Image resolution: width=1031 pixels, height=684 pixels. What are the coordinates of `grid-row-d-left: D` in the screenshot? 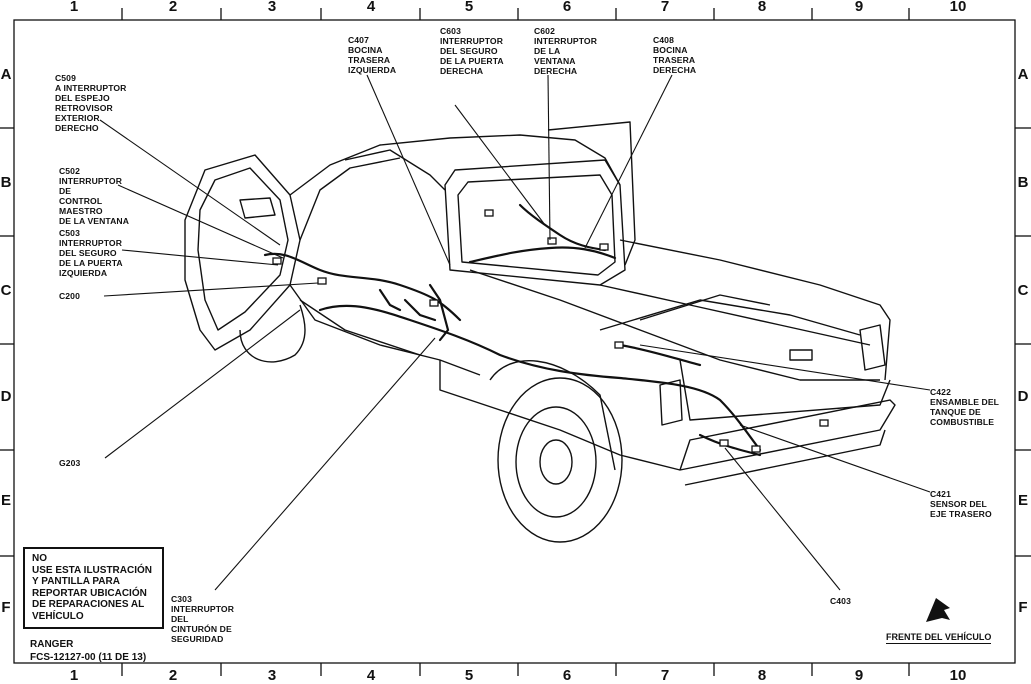 It's located at (6, 396).